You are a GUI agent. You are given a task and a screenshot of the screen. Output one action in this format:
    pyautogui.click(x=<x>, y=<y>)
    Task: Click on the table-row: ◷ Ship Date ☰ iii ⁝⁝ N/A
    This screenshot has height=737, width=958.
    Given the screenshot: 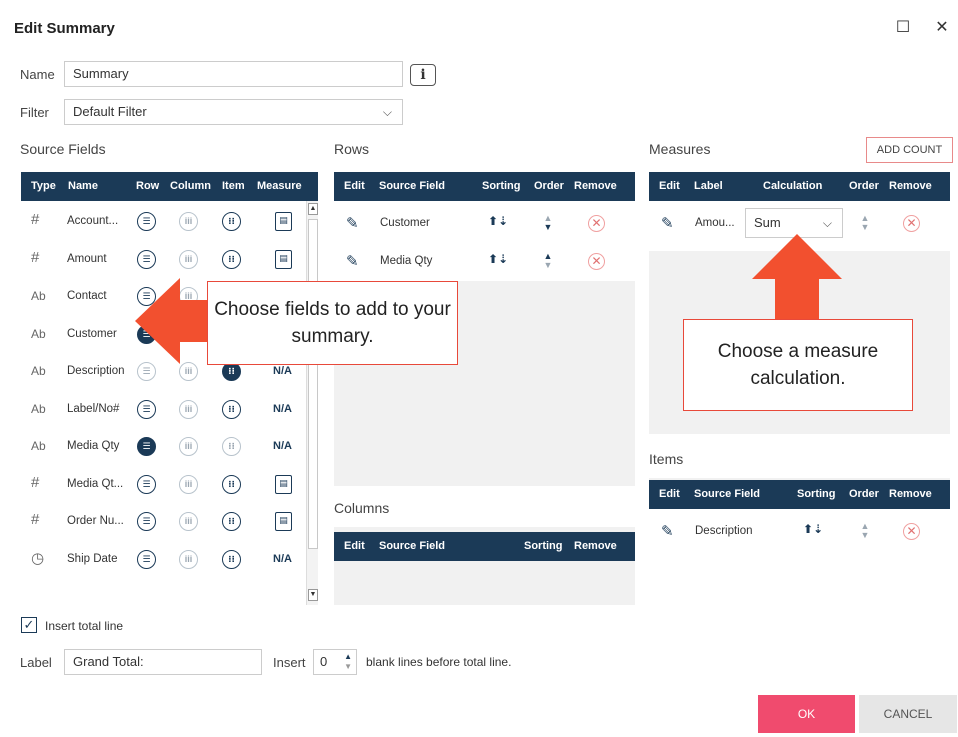 What is the action you would take?
    pyautogui.click(x=169, y=559)
    